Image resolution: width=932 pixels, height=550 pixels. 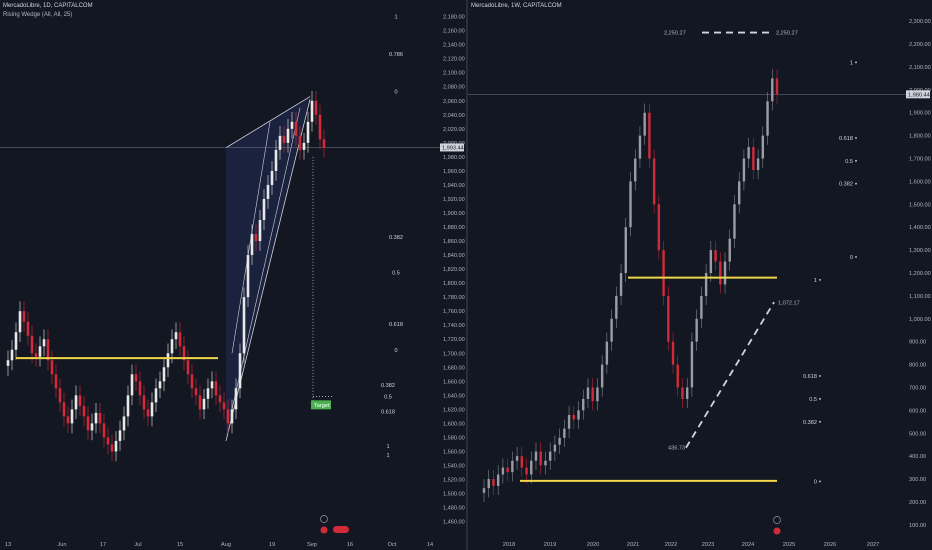 I want to click on y-tick-label: 400.00, so click(x=917, y=457).